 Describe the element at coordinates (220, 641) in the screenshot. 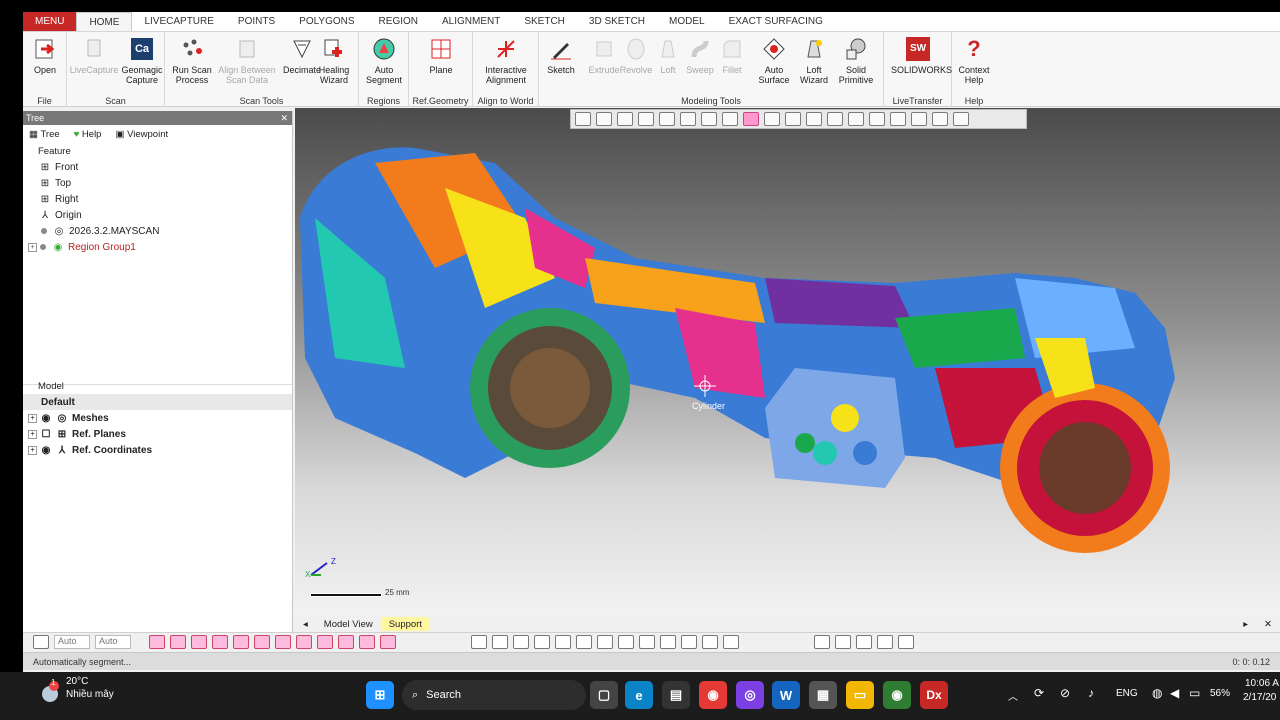

I see `display-shaded-icon` at that location.